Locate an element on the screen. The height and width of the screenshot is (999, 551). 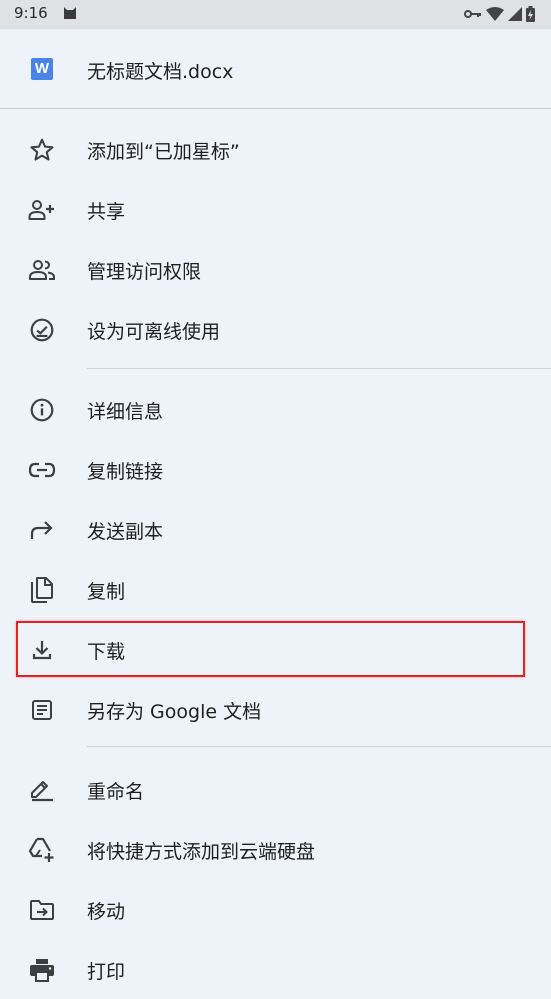
menu-item-label: 将快捷方式添加到云端硬盘 is located at coordinates (201, 852).